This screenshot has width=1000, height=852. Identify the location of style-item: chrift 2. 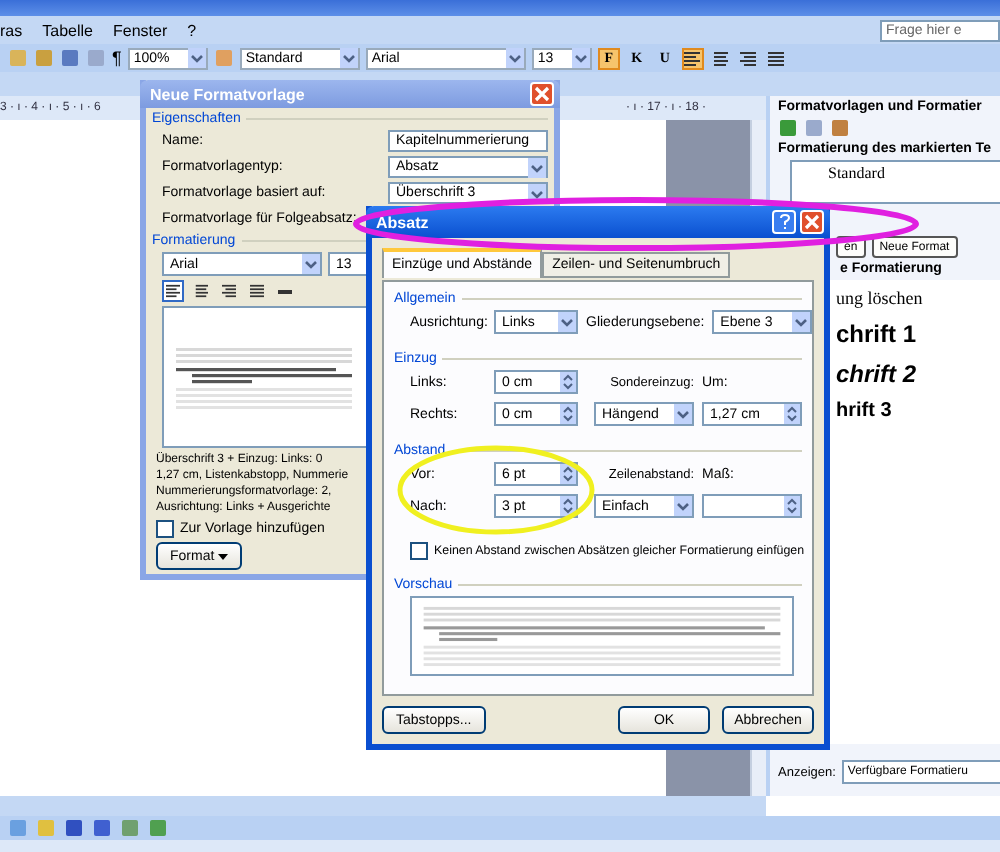
(918, 374).